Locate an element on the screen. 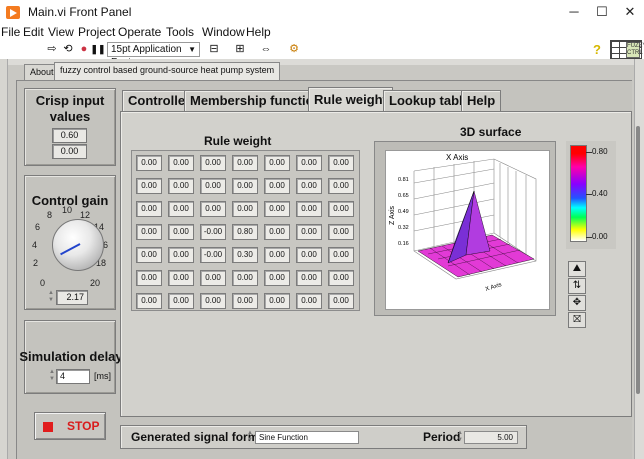 This screenshot has height=459, width=644. toolbar: ⇨ ⟲ ● ❚❚ 15pt Application Font ▼ ⊟ ⊞ ⇔ ⚙ is located at coordinates (322, 54).